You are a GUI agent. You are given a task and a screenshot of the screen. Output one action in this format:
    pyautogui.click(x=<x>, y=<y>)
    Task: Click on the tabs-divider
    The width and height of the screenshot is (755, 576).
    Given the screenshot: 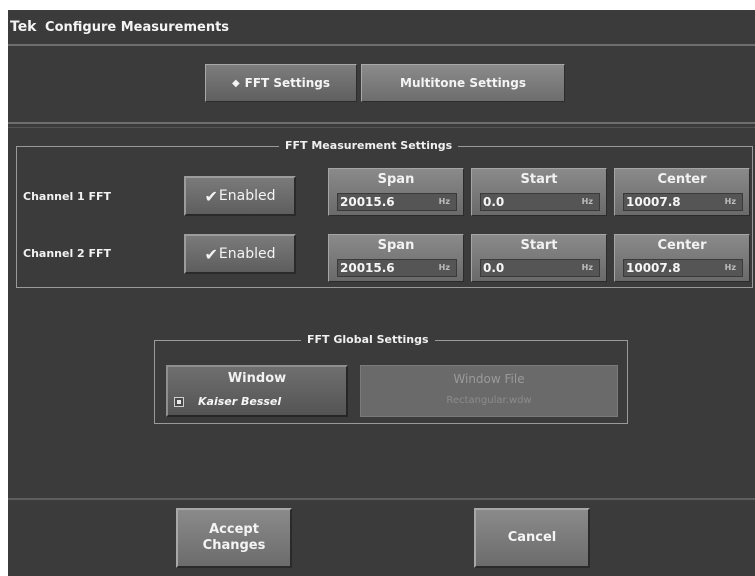 What is the action you would take?
    pyautogui.click(x=381, y=123)
    